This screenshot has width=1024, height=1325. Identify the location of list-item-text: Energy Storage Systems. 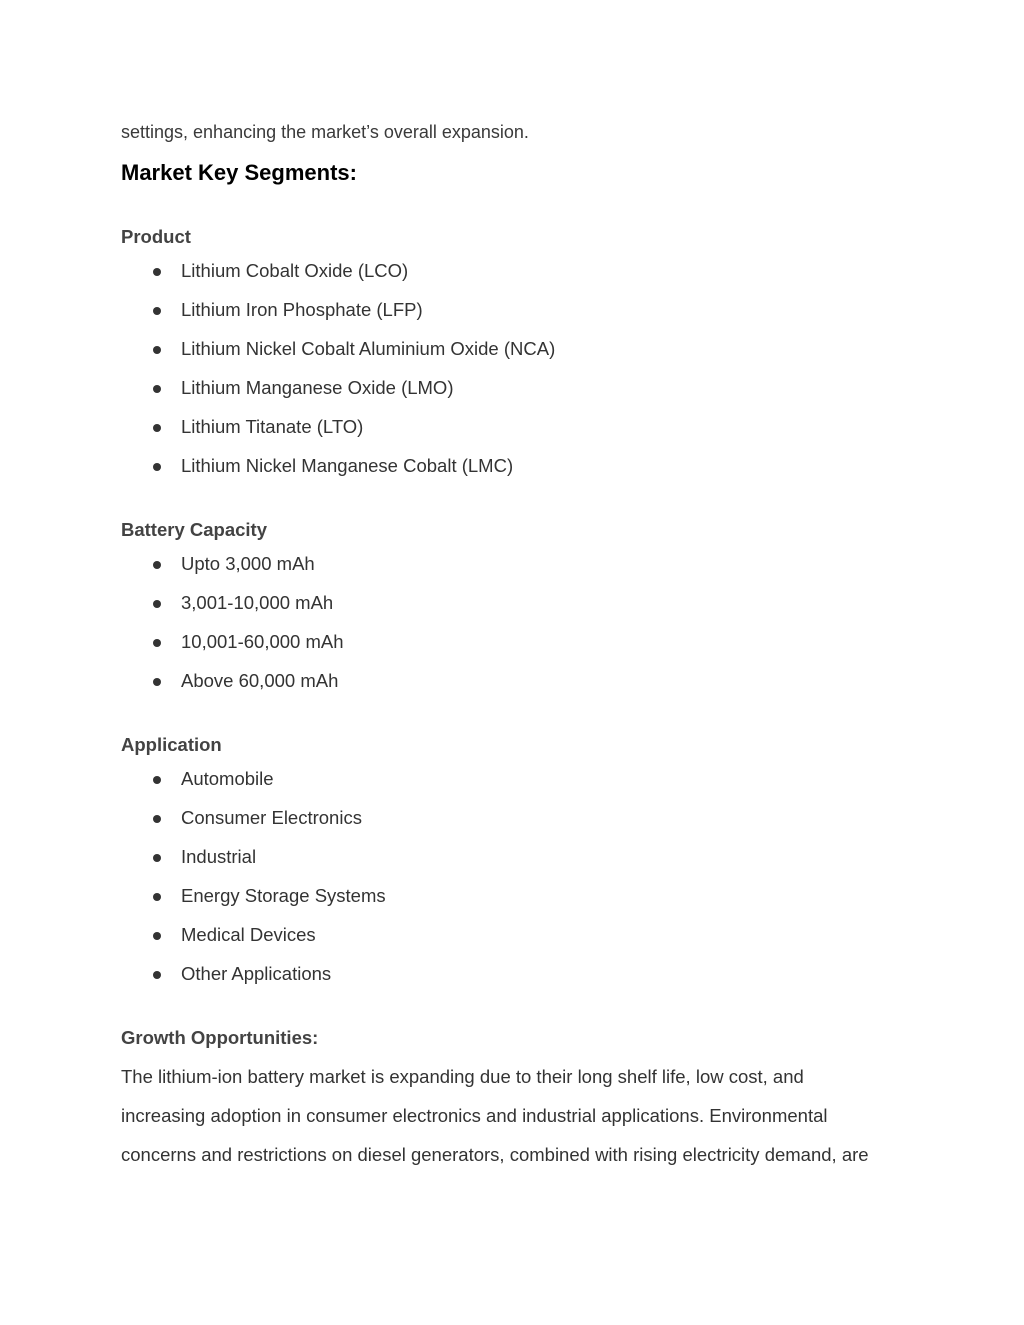
(283, 895).